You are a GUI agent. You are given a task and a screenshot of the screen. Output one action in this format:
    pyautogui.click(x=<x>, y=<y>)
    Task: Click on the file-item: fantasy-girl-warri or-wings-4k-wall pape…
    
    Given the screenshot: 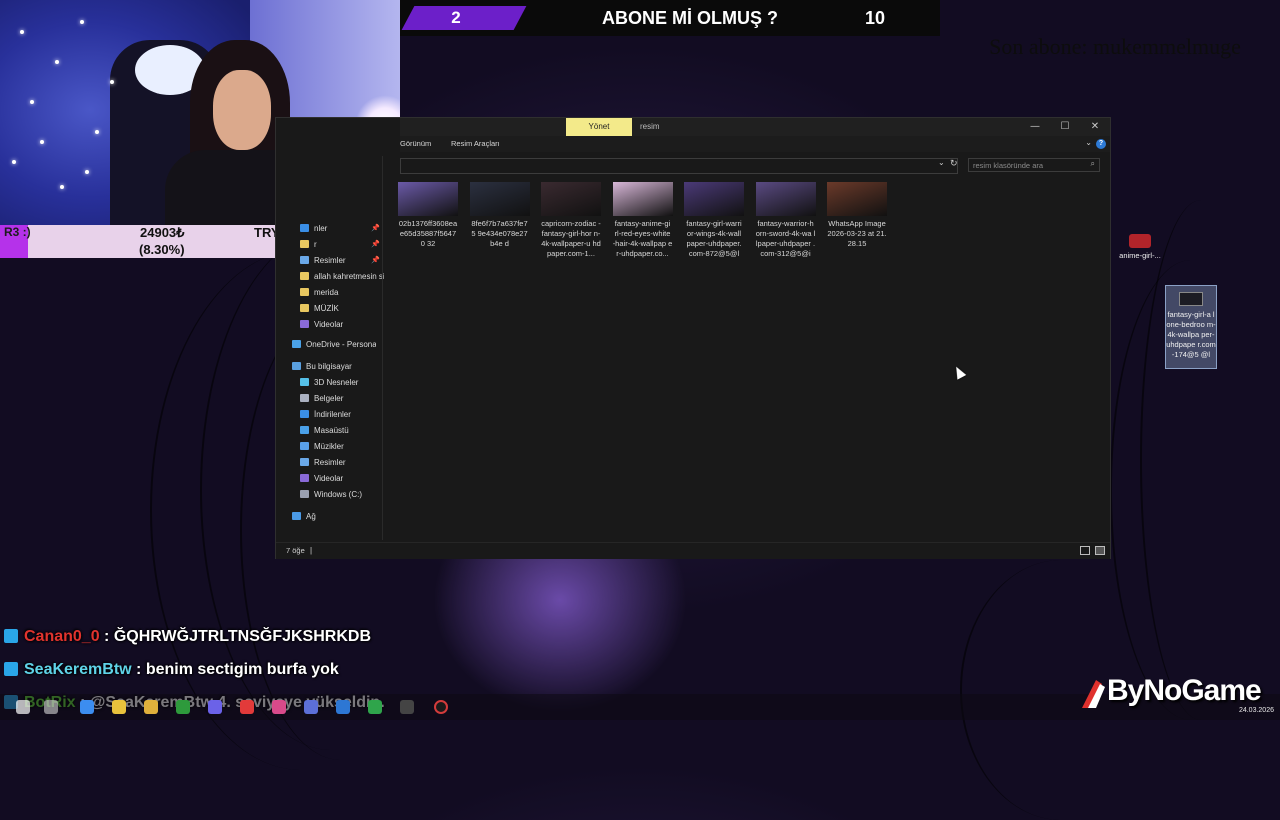 What is the action you would take?
    pyautogui.click(x=714, y=220)
    